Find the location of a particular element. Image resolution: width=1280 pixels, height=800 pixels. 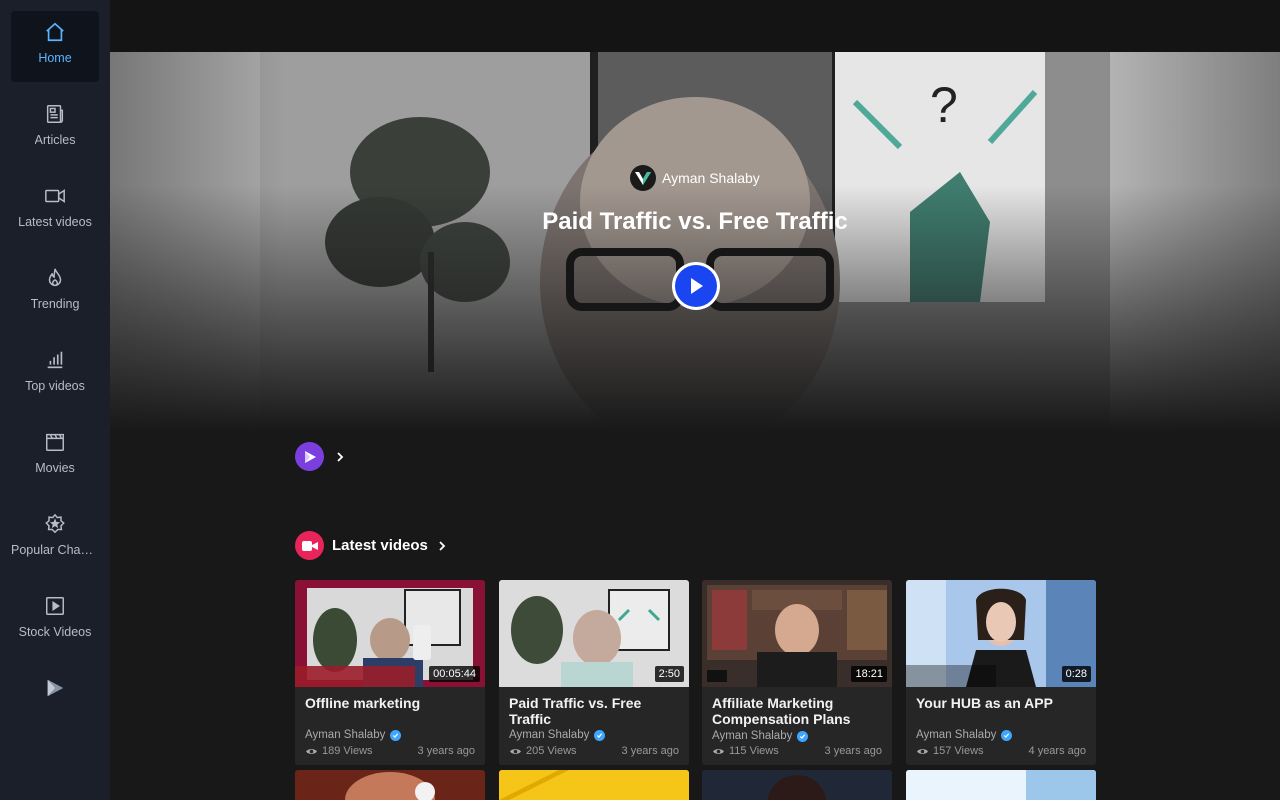

video-duration: 0:28 is located at coordinates (1076, 674).